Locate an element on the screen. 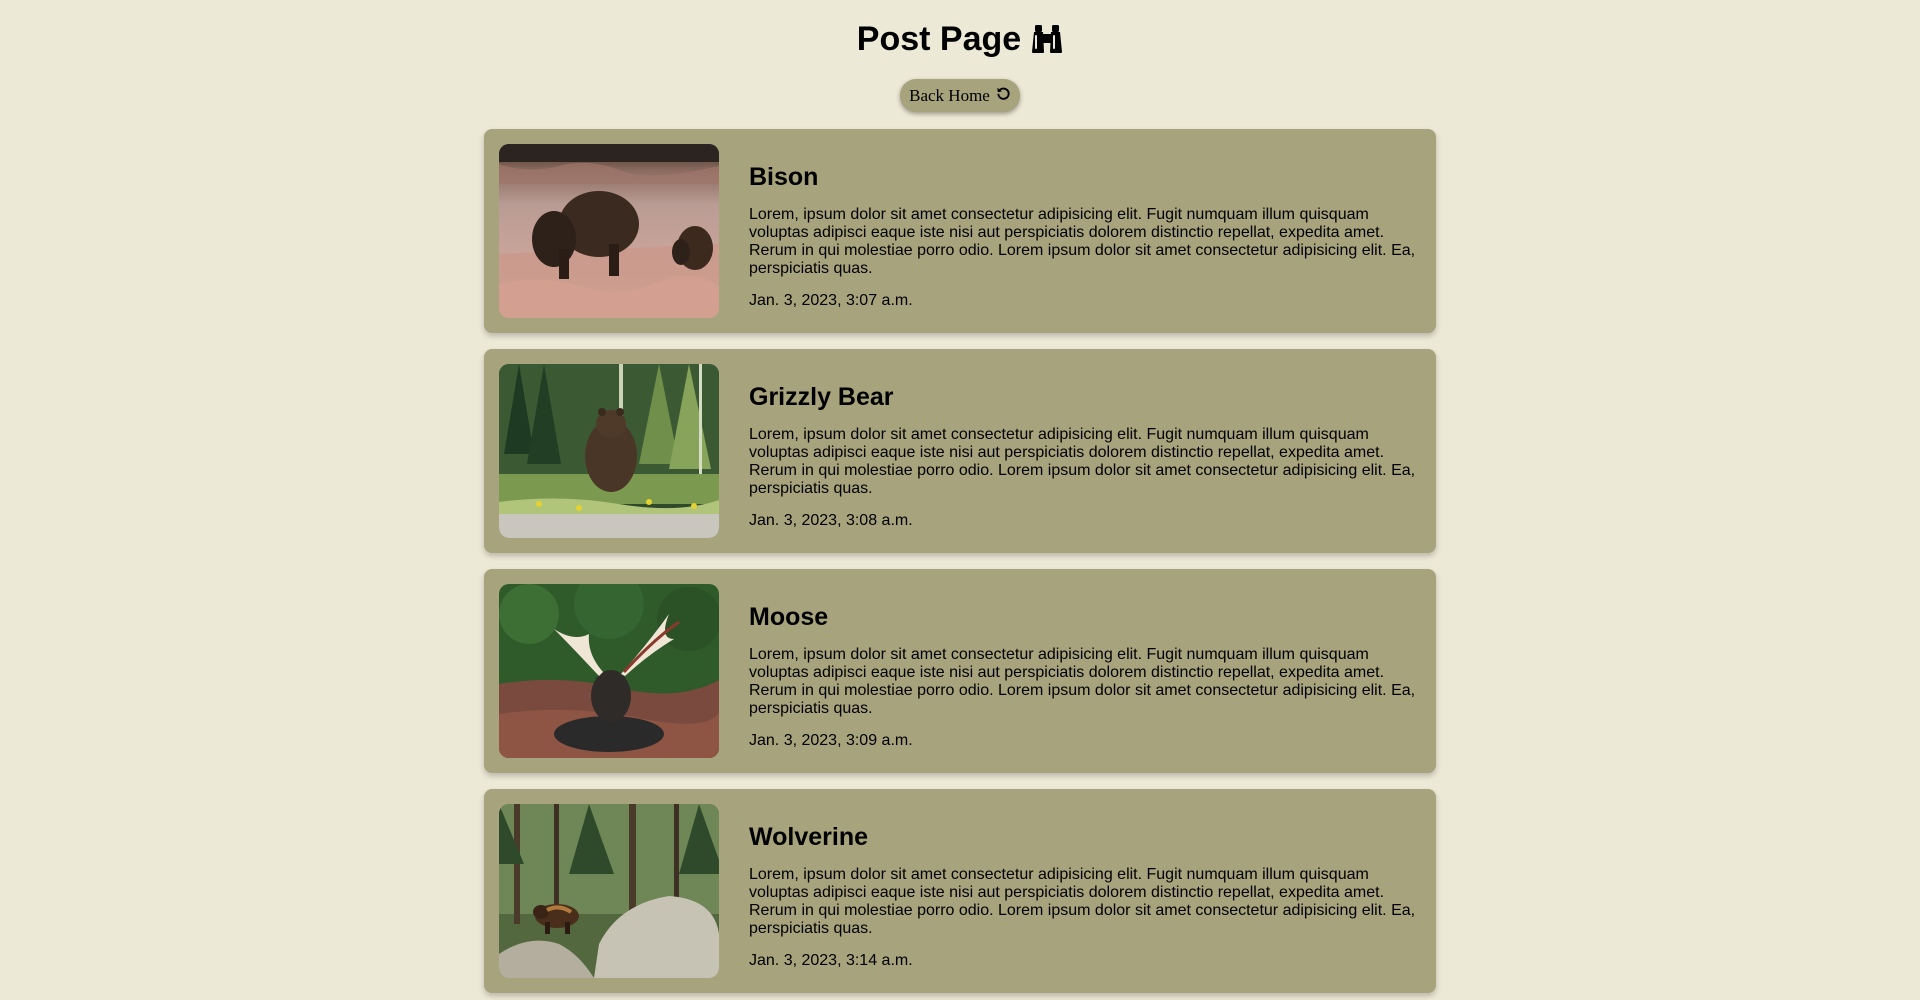 The height and width of the screenshot is (1000, 1920). post-title: Bison is located at coordinates (784, 177).